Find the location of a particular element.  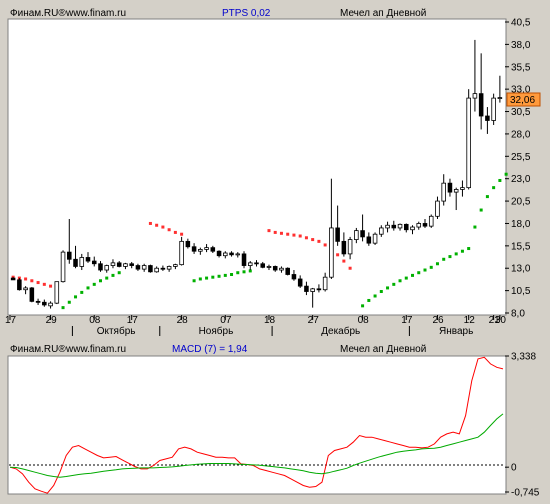

month-label: Январь is located at coordinates (456, 331).